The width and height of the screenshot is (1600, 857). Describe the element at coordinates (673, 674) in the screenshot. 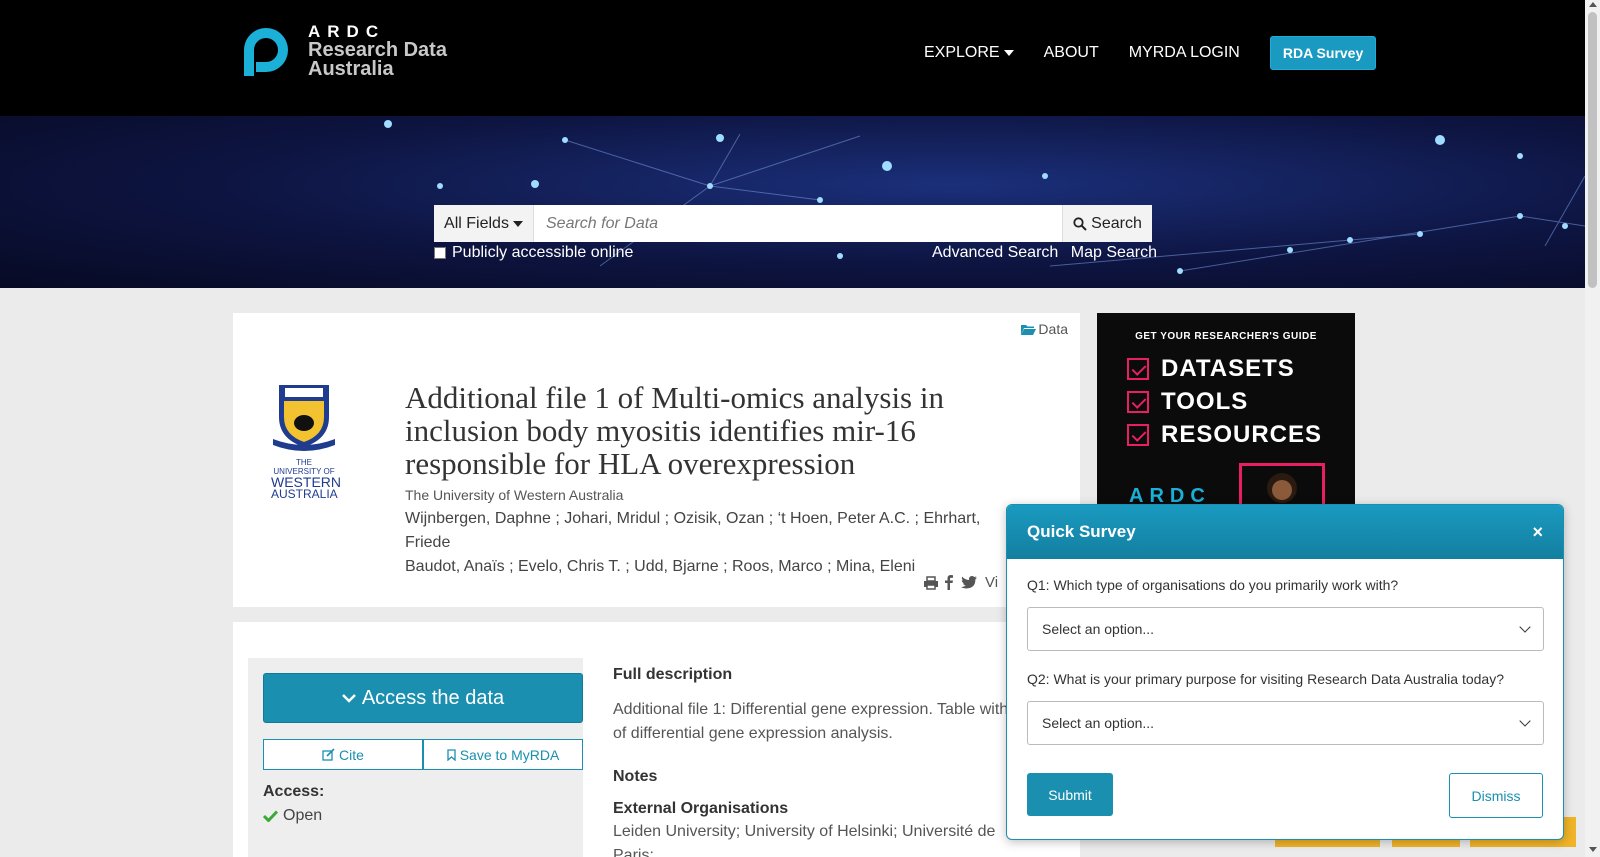

I see `full-description-heading: Full description` at that location.